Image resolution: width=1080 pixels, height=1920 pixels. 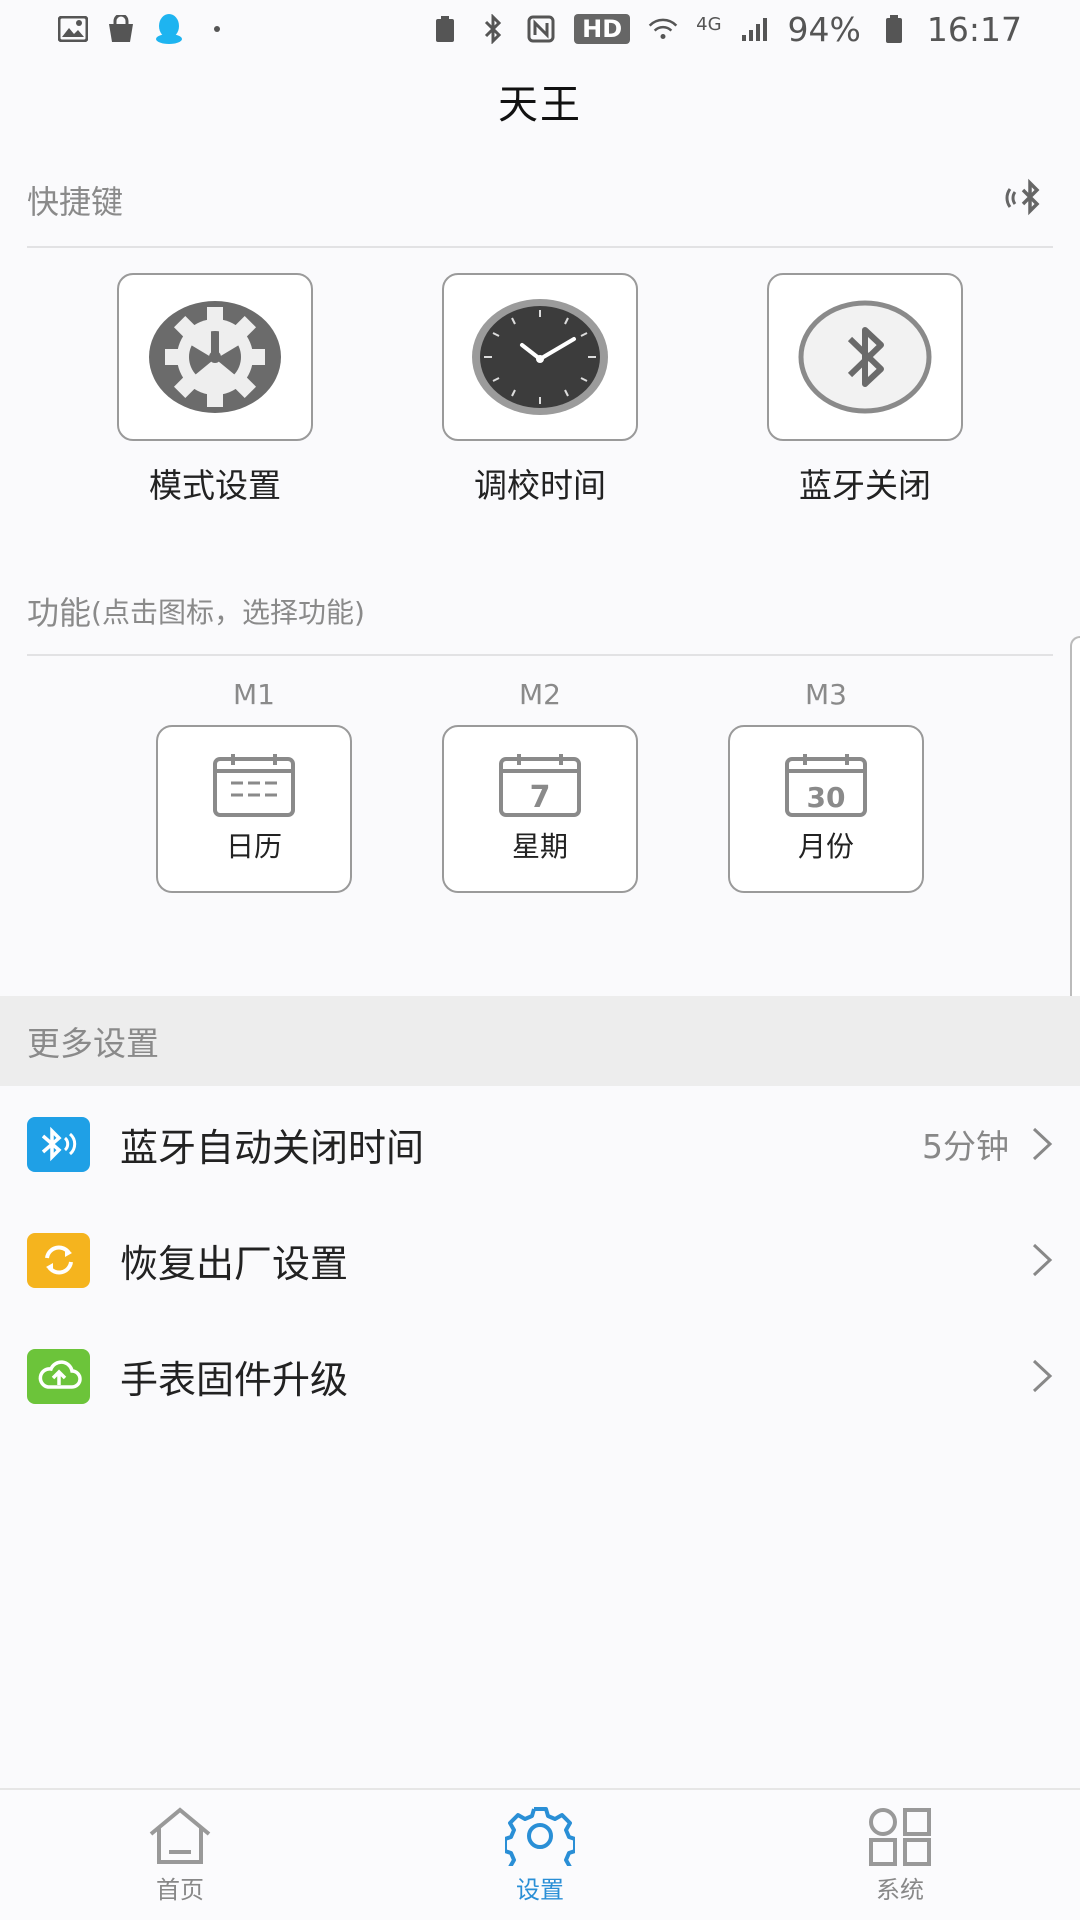 What do you see at coordinates (540, 1836) in the screenshot?
I see `settings-icon` at bounding box center [540, 1836].